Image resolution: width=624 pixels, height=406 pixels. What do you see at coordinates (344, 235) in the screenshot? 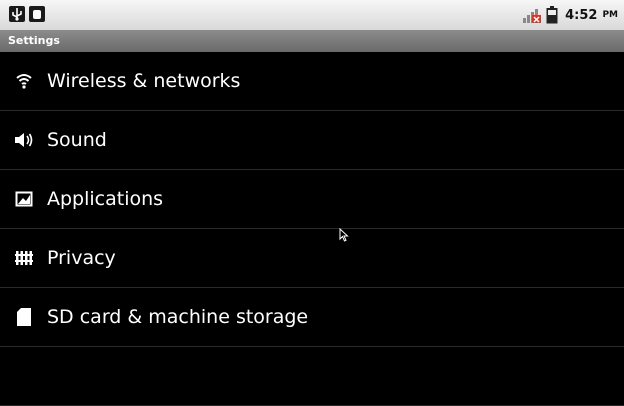
I see `mouse-cursor-icon` at bounding box center [344, 235].